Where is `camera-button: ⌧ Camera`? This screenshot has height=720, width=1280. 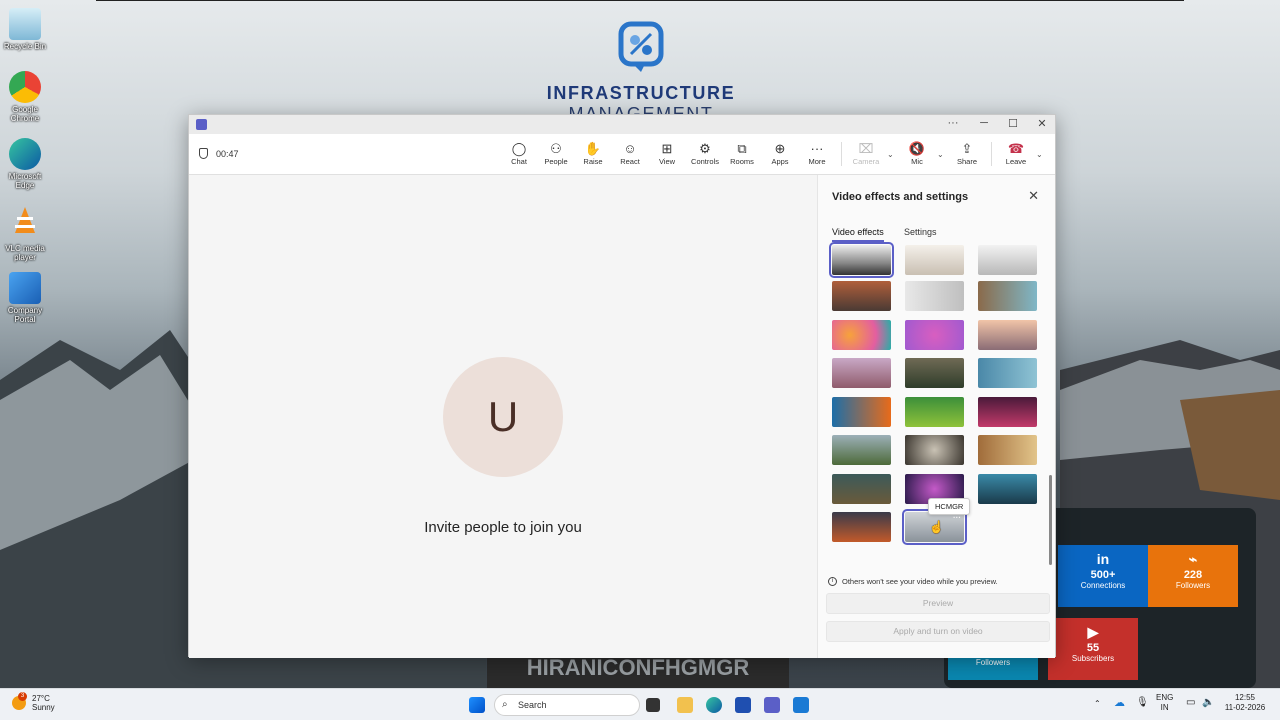
camera-button: ⌧ Camera is located at coordinates (866, 153).